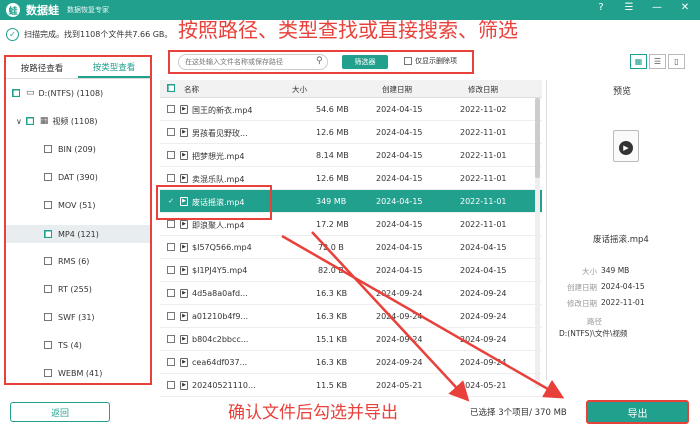  What do you see at coordinates (351, 109) in the screenshot?
I see `table-row: ▶ 国王的新衣.mp4 54.6 MB 2024-04-15 2022-11-02` at bounding box center [351, 109].